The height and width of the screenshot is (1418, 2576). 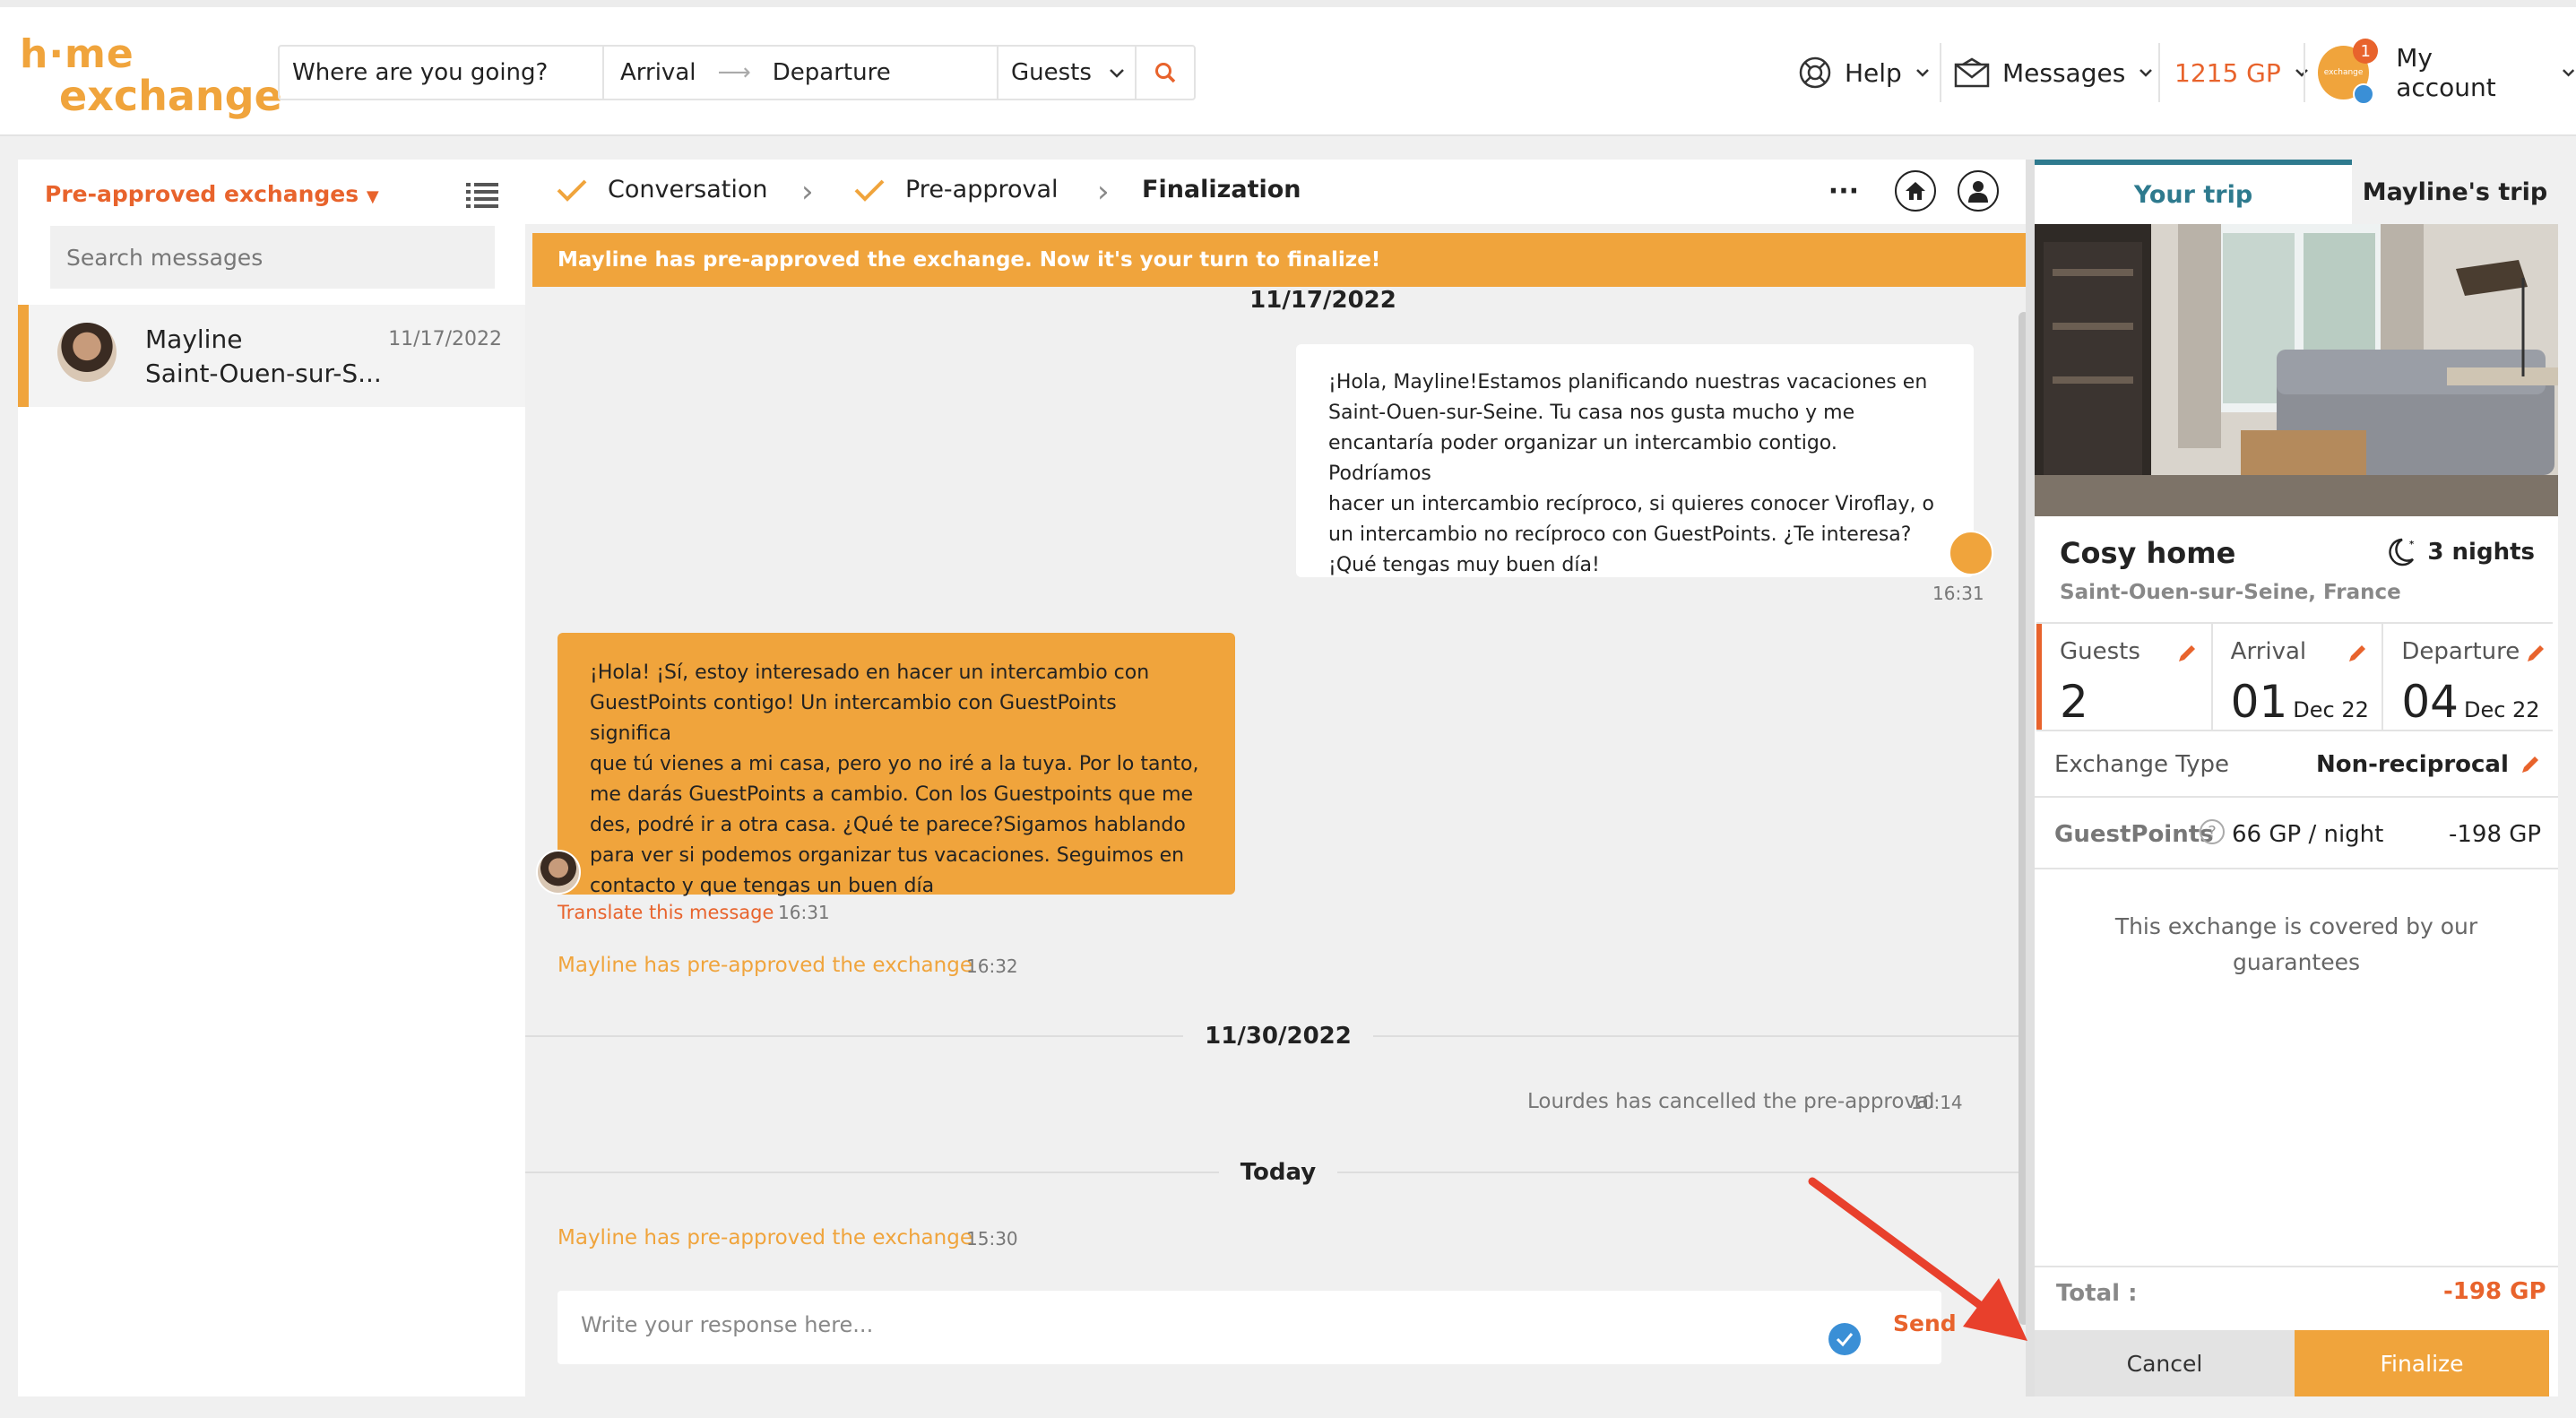 What do you see at coordinates (1972, 72) in the screenshot?
I see `envelope-icon` at bounding box center [1972, 72].